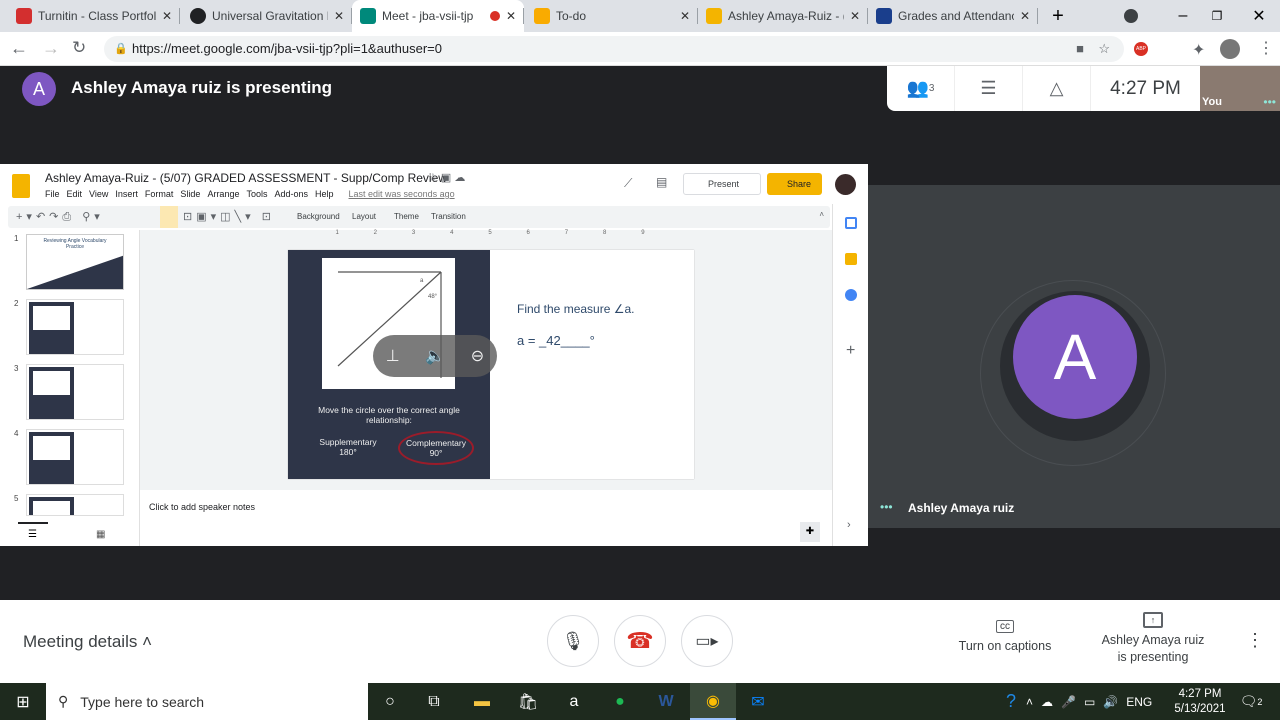 The image size is (1280, 720). What do you see at coordinates (1240, 88) in the screenshot?
I see `self-video: You •••` at bounding box center [1240, 88].